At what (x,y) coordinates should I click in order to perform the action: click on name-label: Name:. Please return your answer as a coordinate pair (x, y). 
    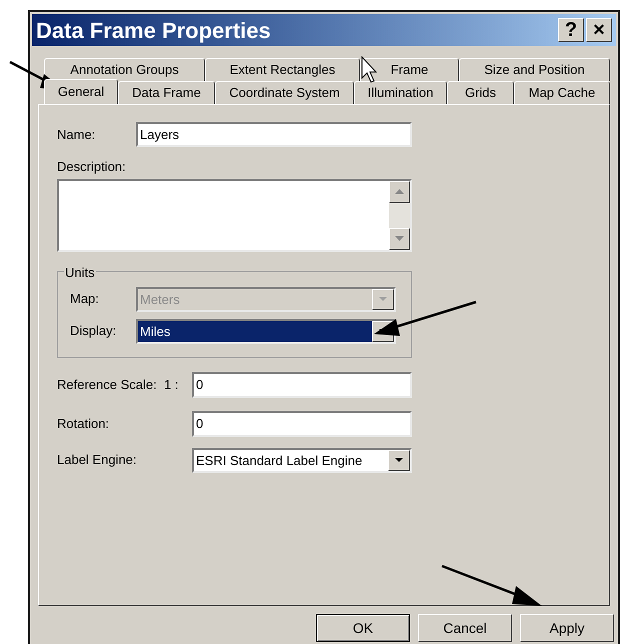
    Looking at the image, I should click on (76, 135).